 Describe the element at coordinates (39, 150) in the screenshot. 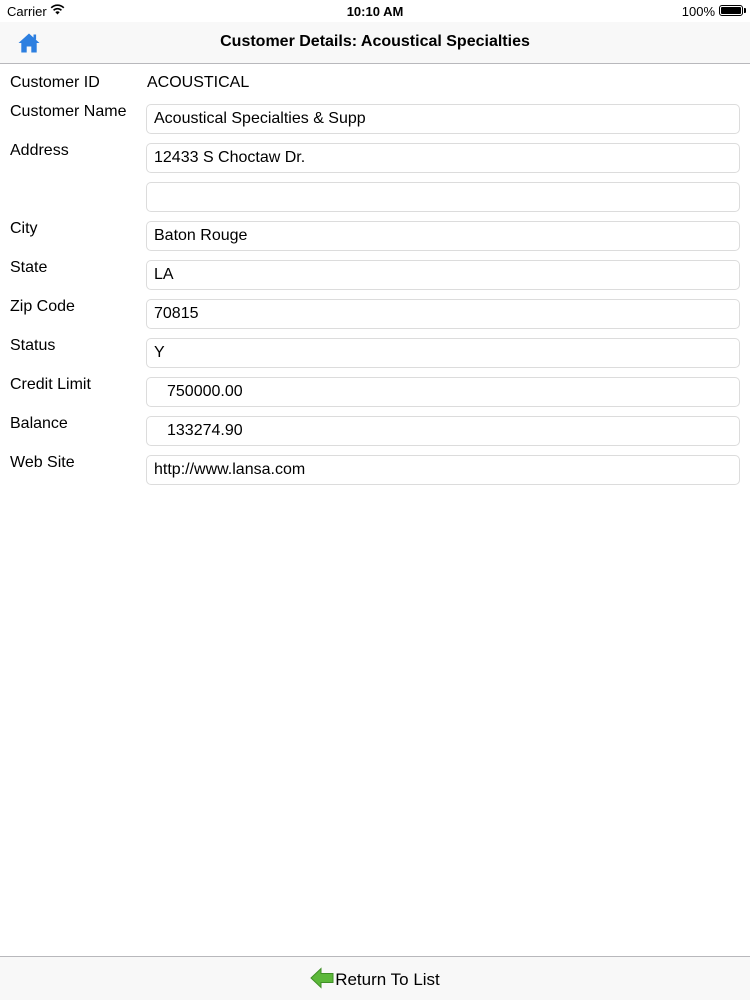

I see `address-label: Address` at that location.